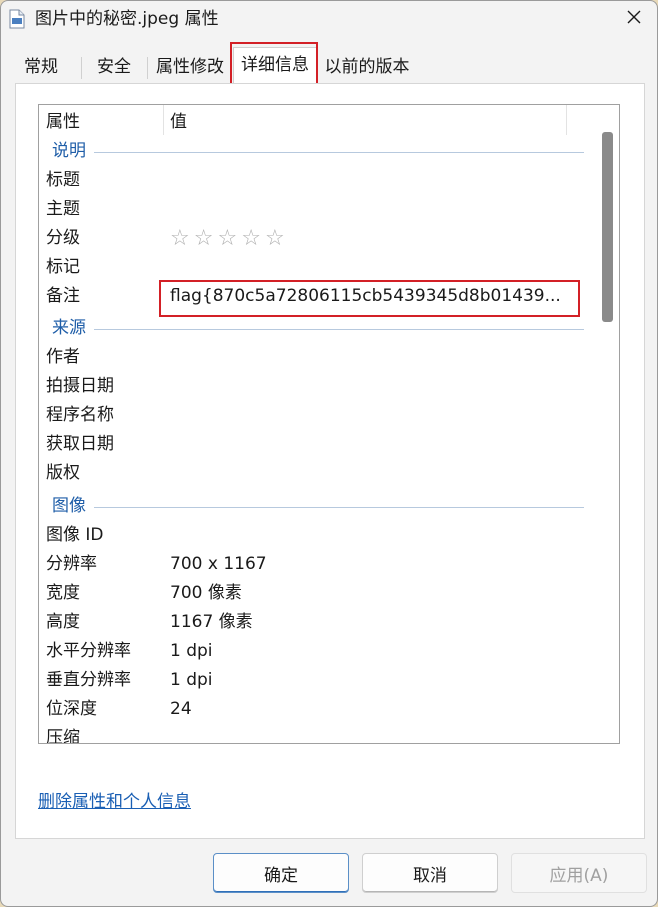  Describe the element at coordinates (80, 444) in the screenshot. I see `property-label: 获取日期` at that location.